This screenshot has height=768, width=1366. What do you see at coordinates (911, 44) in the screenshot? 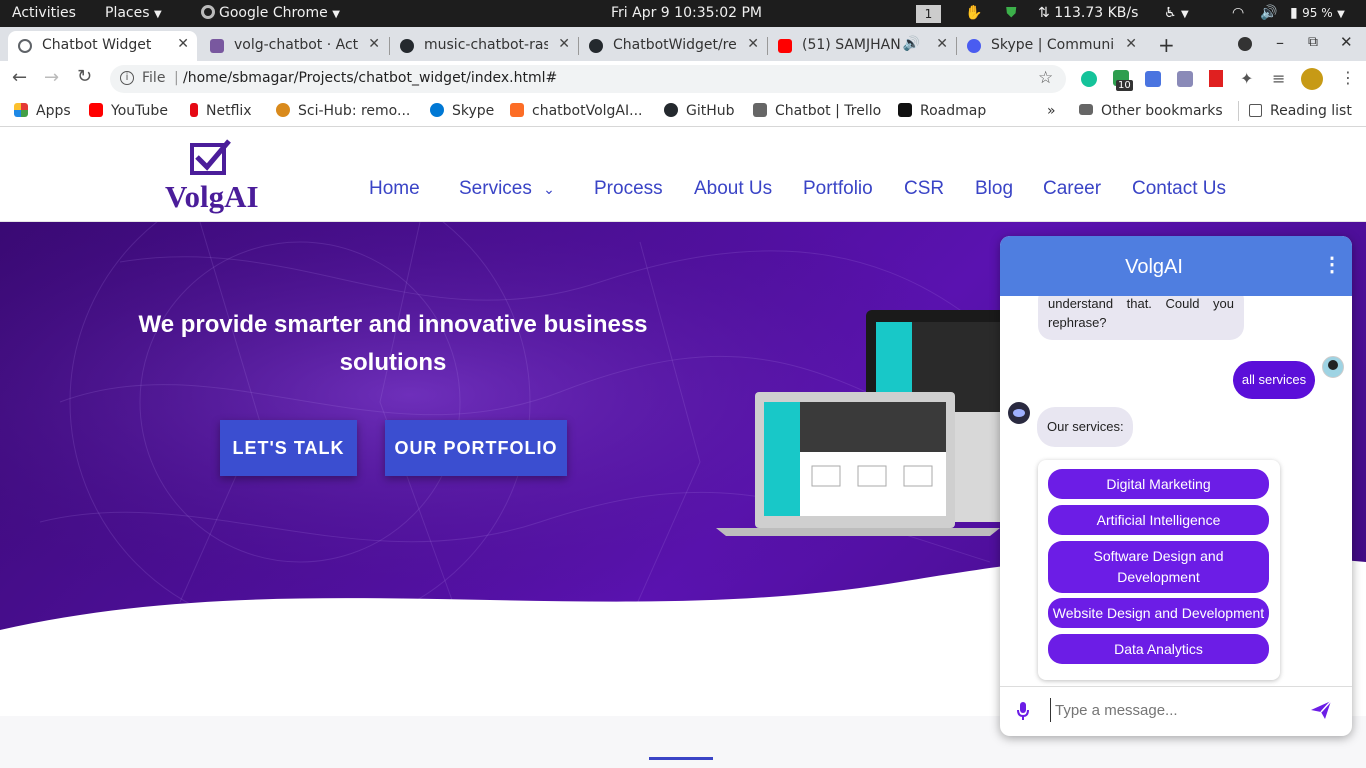
I see `speaker-icon: 🔊` at bounding box center [911, 44].